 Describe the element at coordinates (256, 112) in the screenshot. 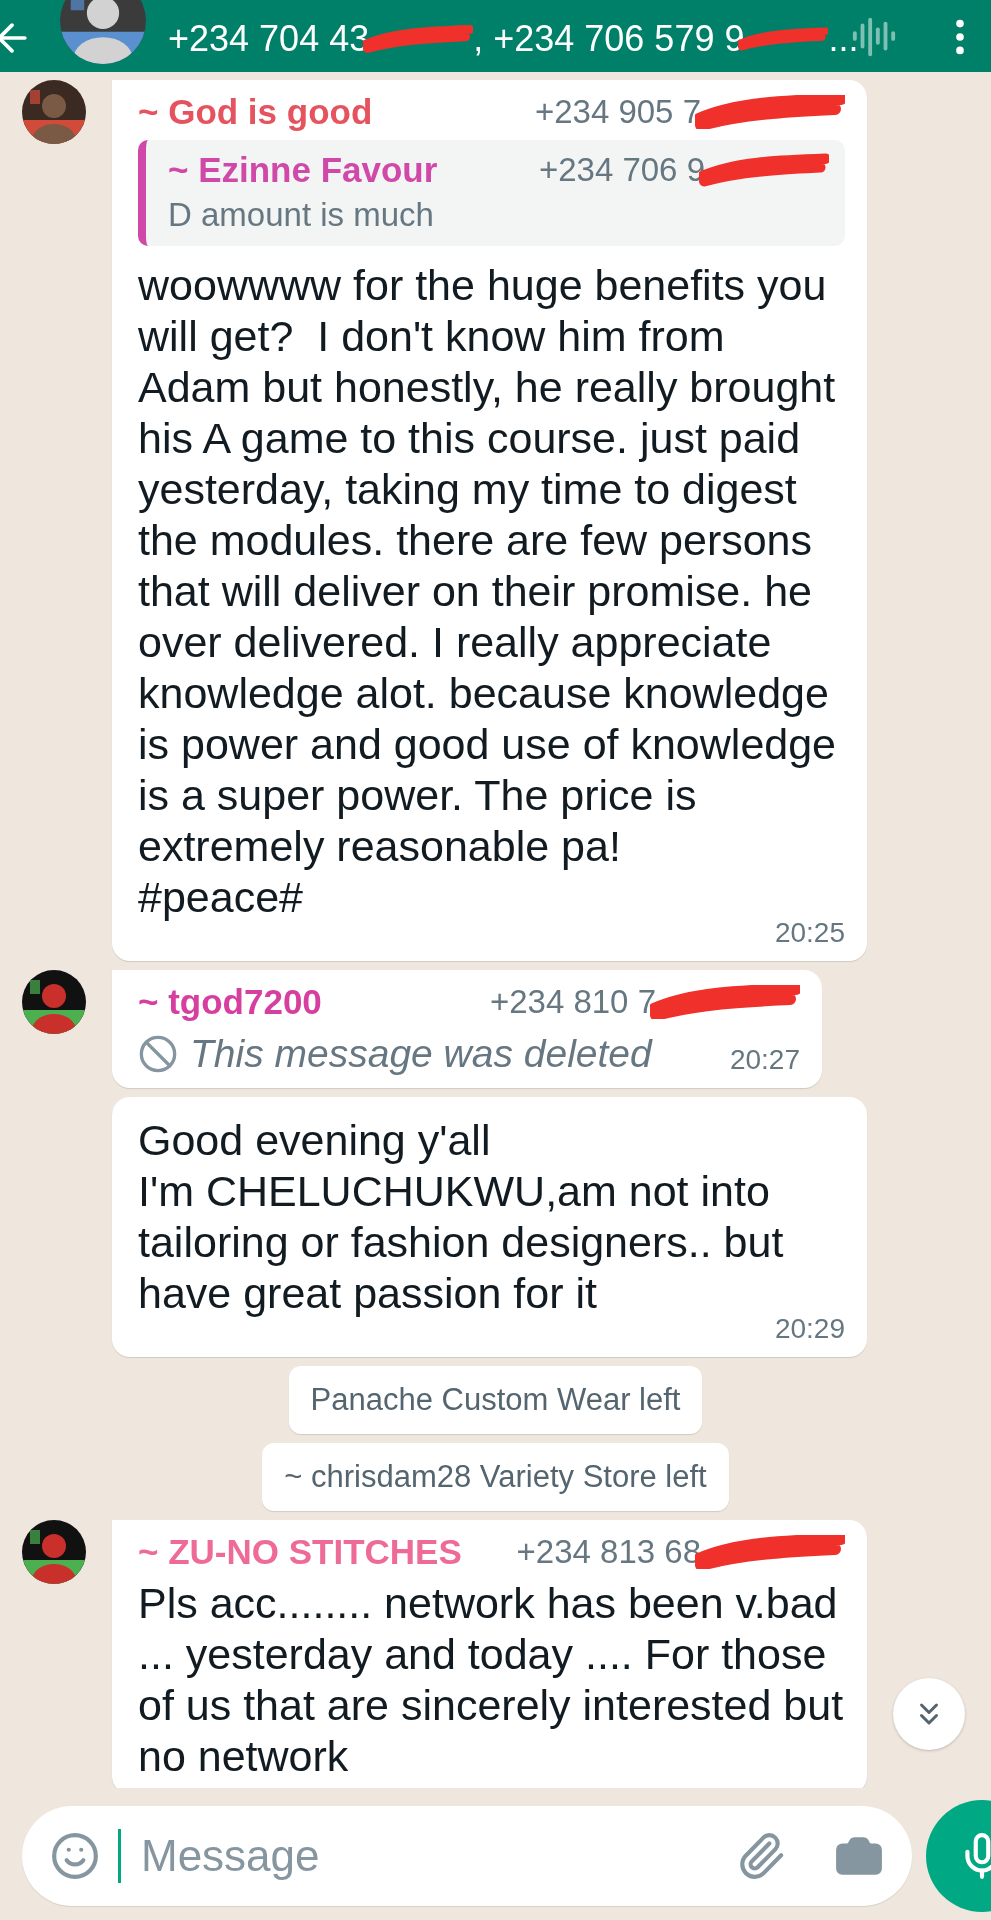

I see `sender-name: ~ God is good` at that location.